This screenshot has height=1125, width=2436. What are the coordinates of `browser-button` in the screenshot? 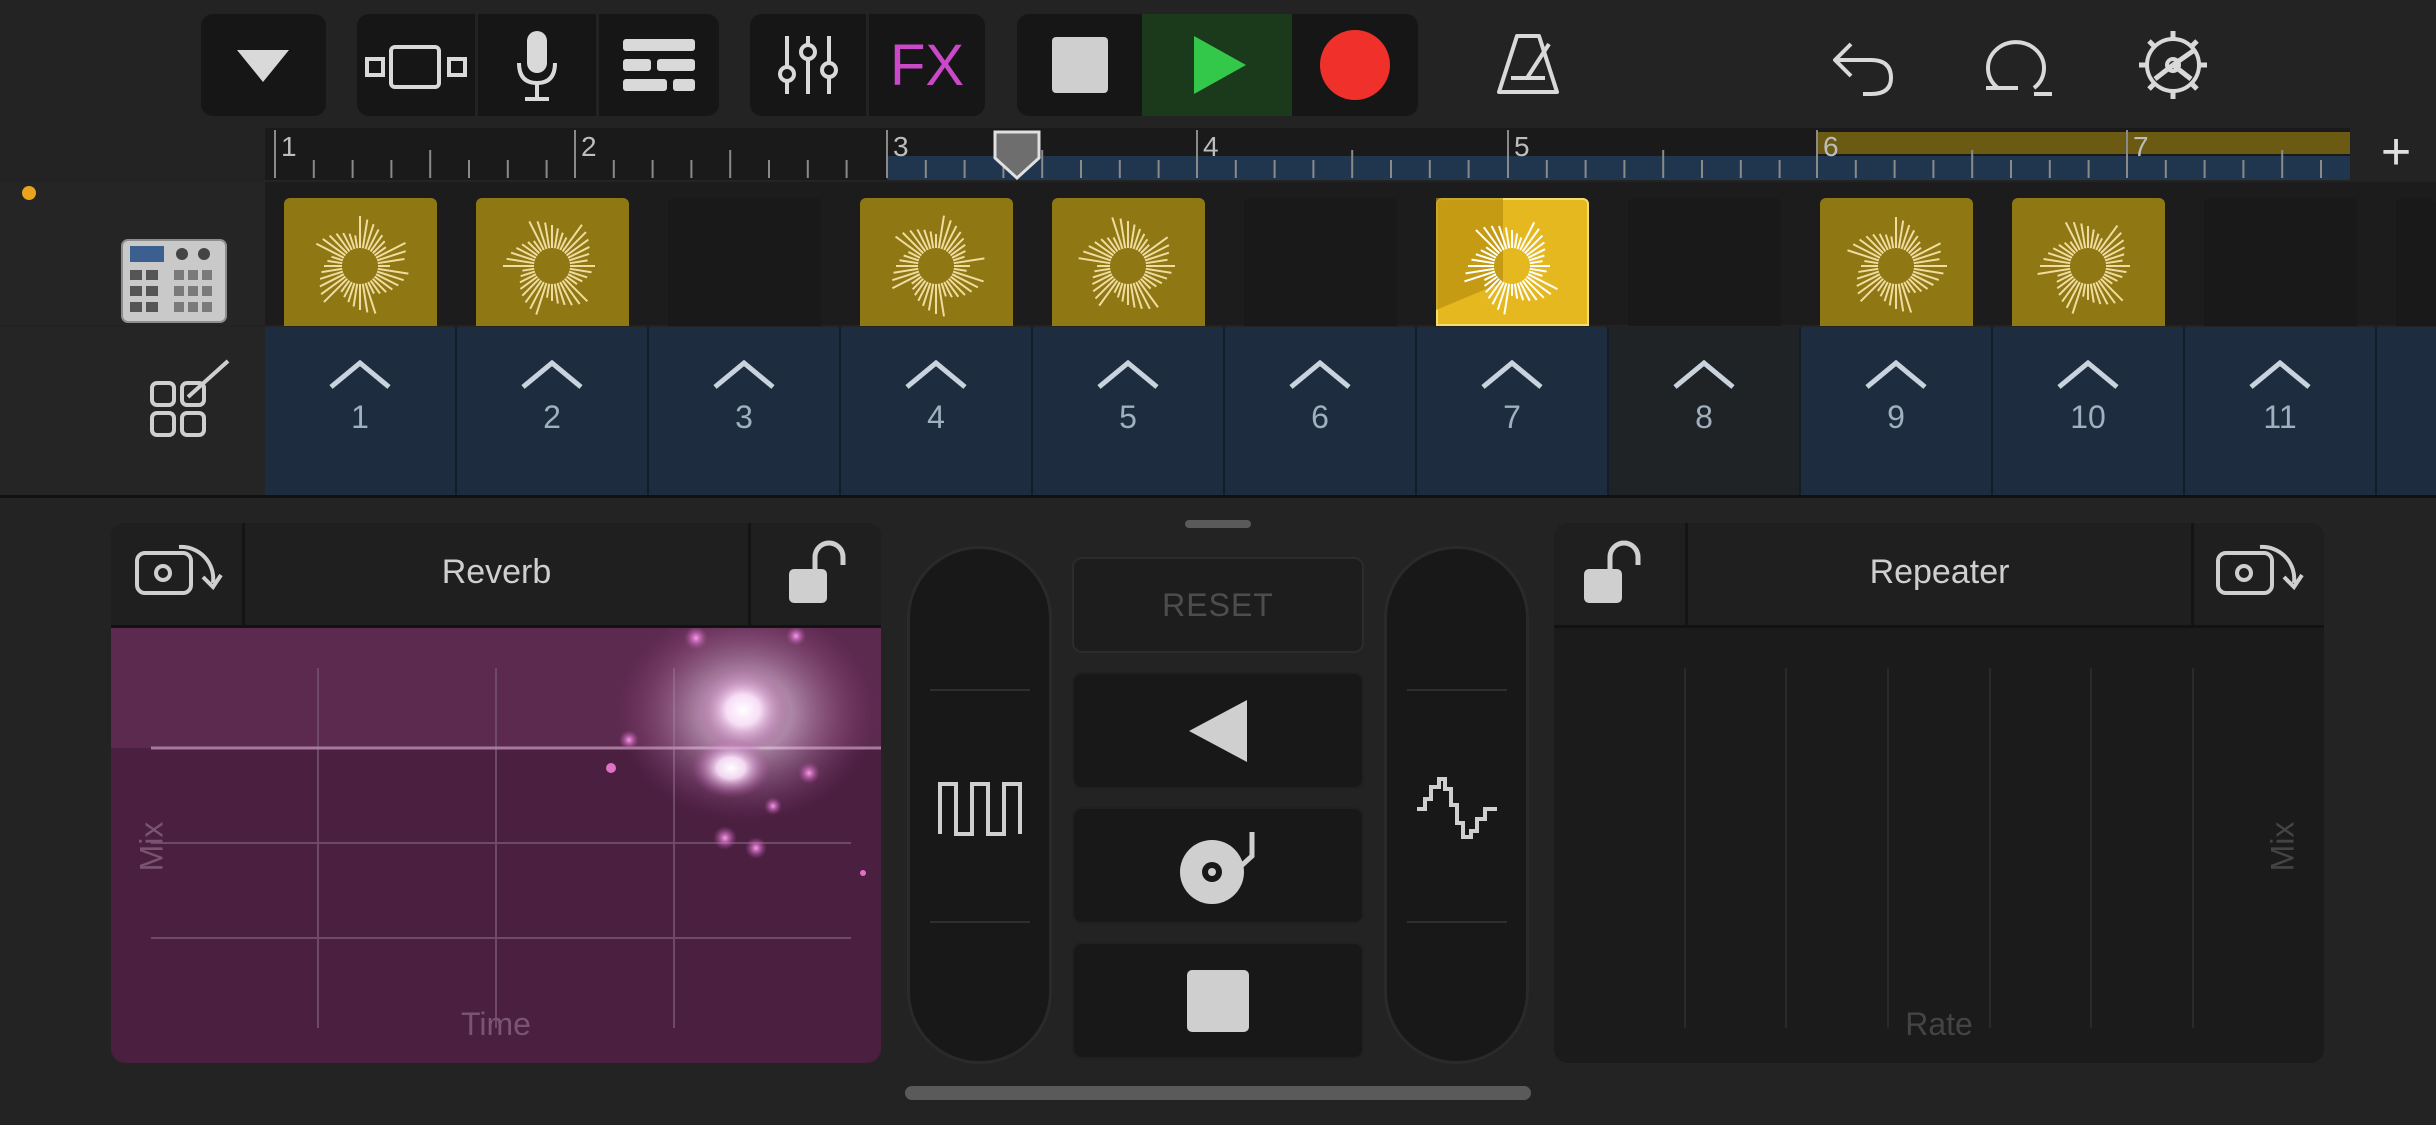 It's located at (416, 65).